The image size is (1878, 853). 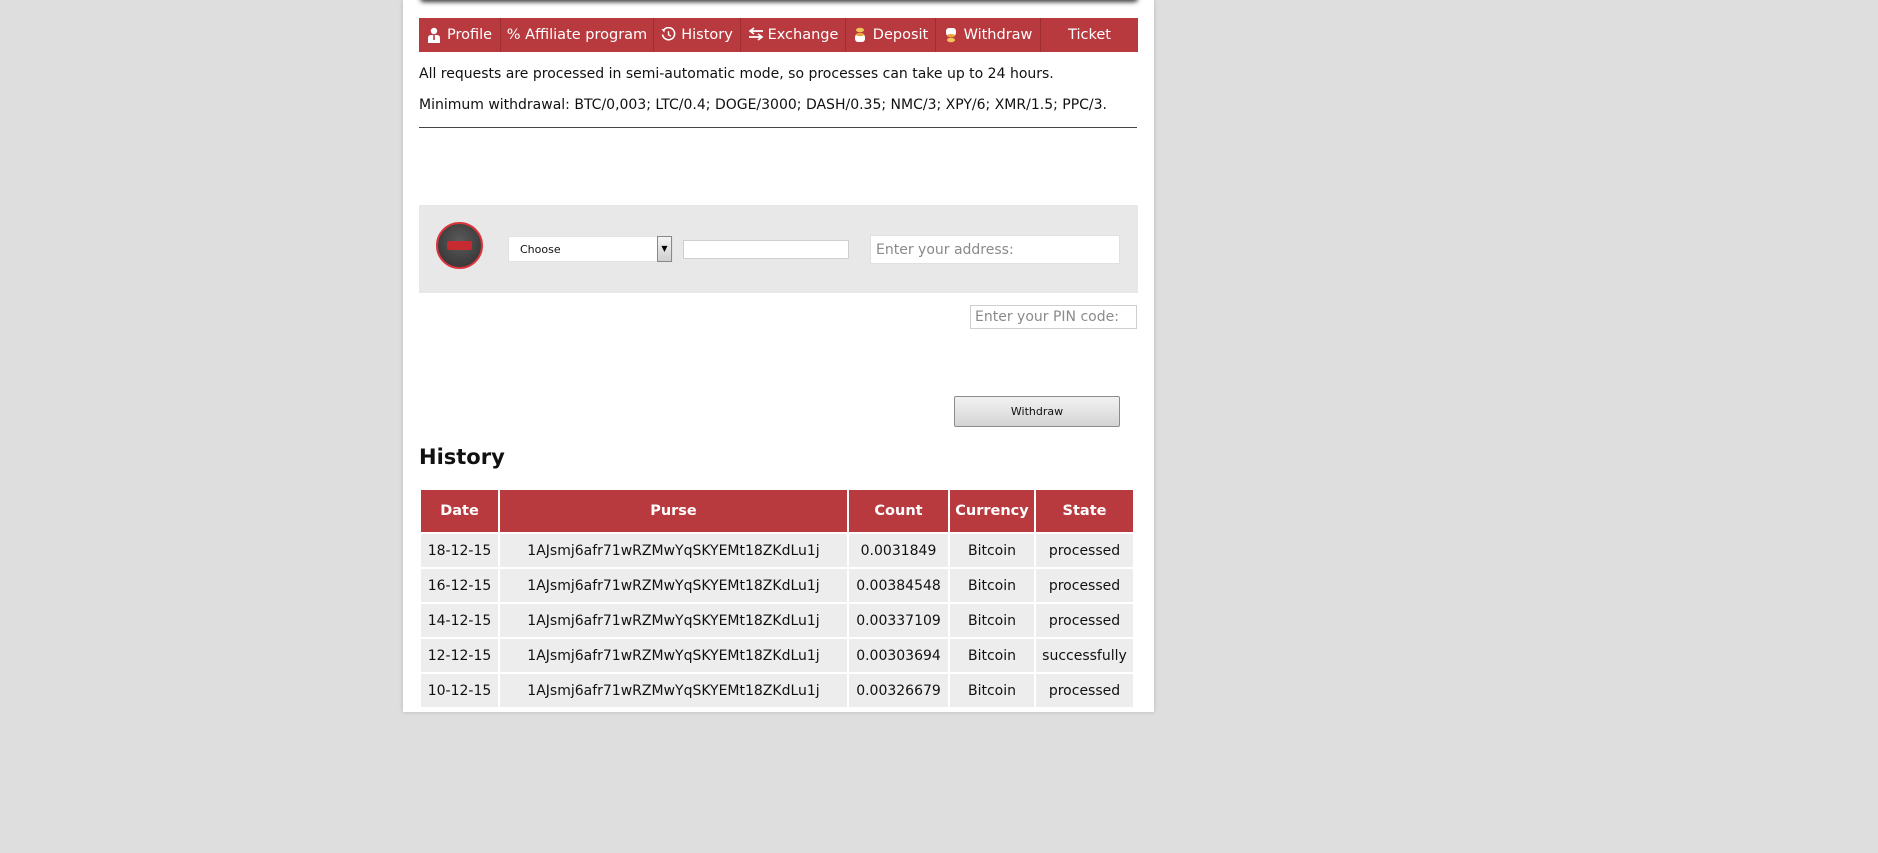 What do you see at coordinates (900, 35) in the screenshot?
I see `nav-deposit-label: Deposit` at bounding box center [900, 35].